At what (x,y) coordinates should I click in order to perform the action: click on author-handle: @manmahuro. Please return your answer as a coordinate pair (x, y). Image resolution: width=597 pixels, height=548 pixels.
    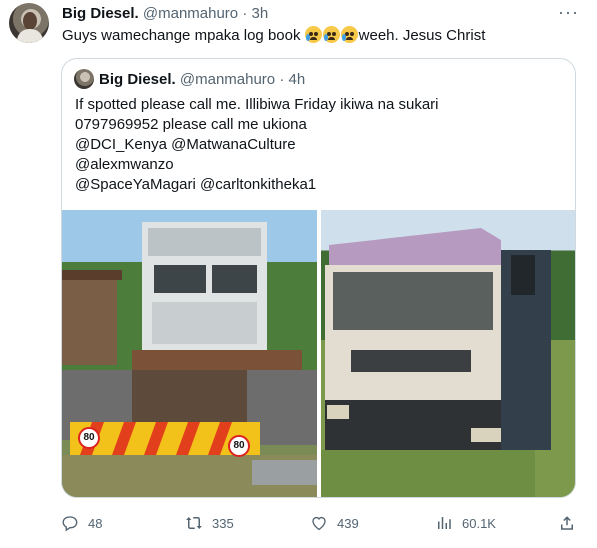
    Looking at the image, I should click on (190, 13).